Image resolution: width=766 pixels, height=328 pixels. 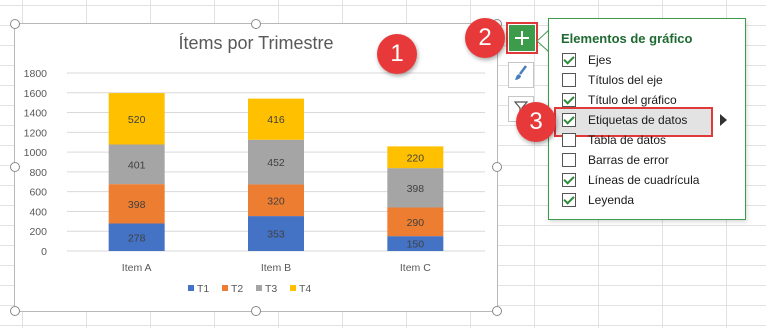 What do you see at coordinates (36, 94) in the screenshot?
I see `y-tick-label: 1600` at bounding box center [36, 94].